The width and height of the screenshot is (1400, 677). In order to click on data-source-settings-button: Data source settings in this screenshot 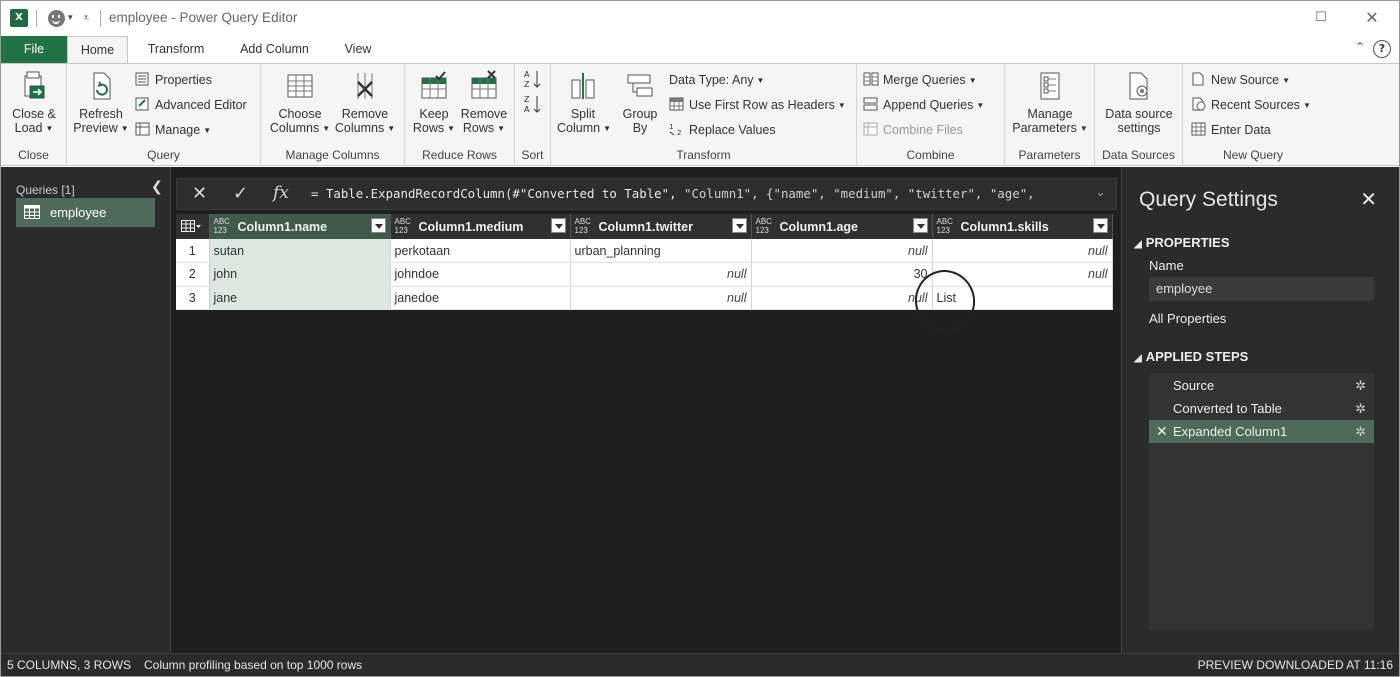, I will do `click(1139, 102)`.